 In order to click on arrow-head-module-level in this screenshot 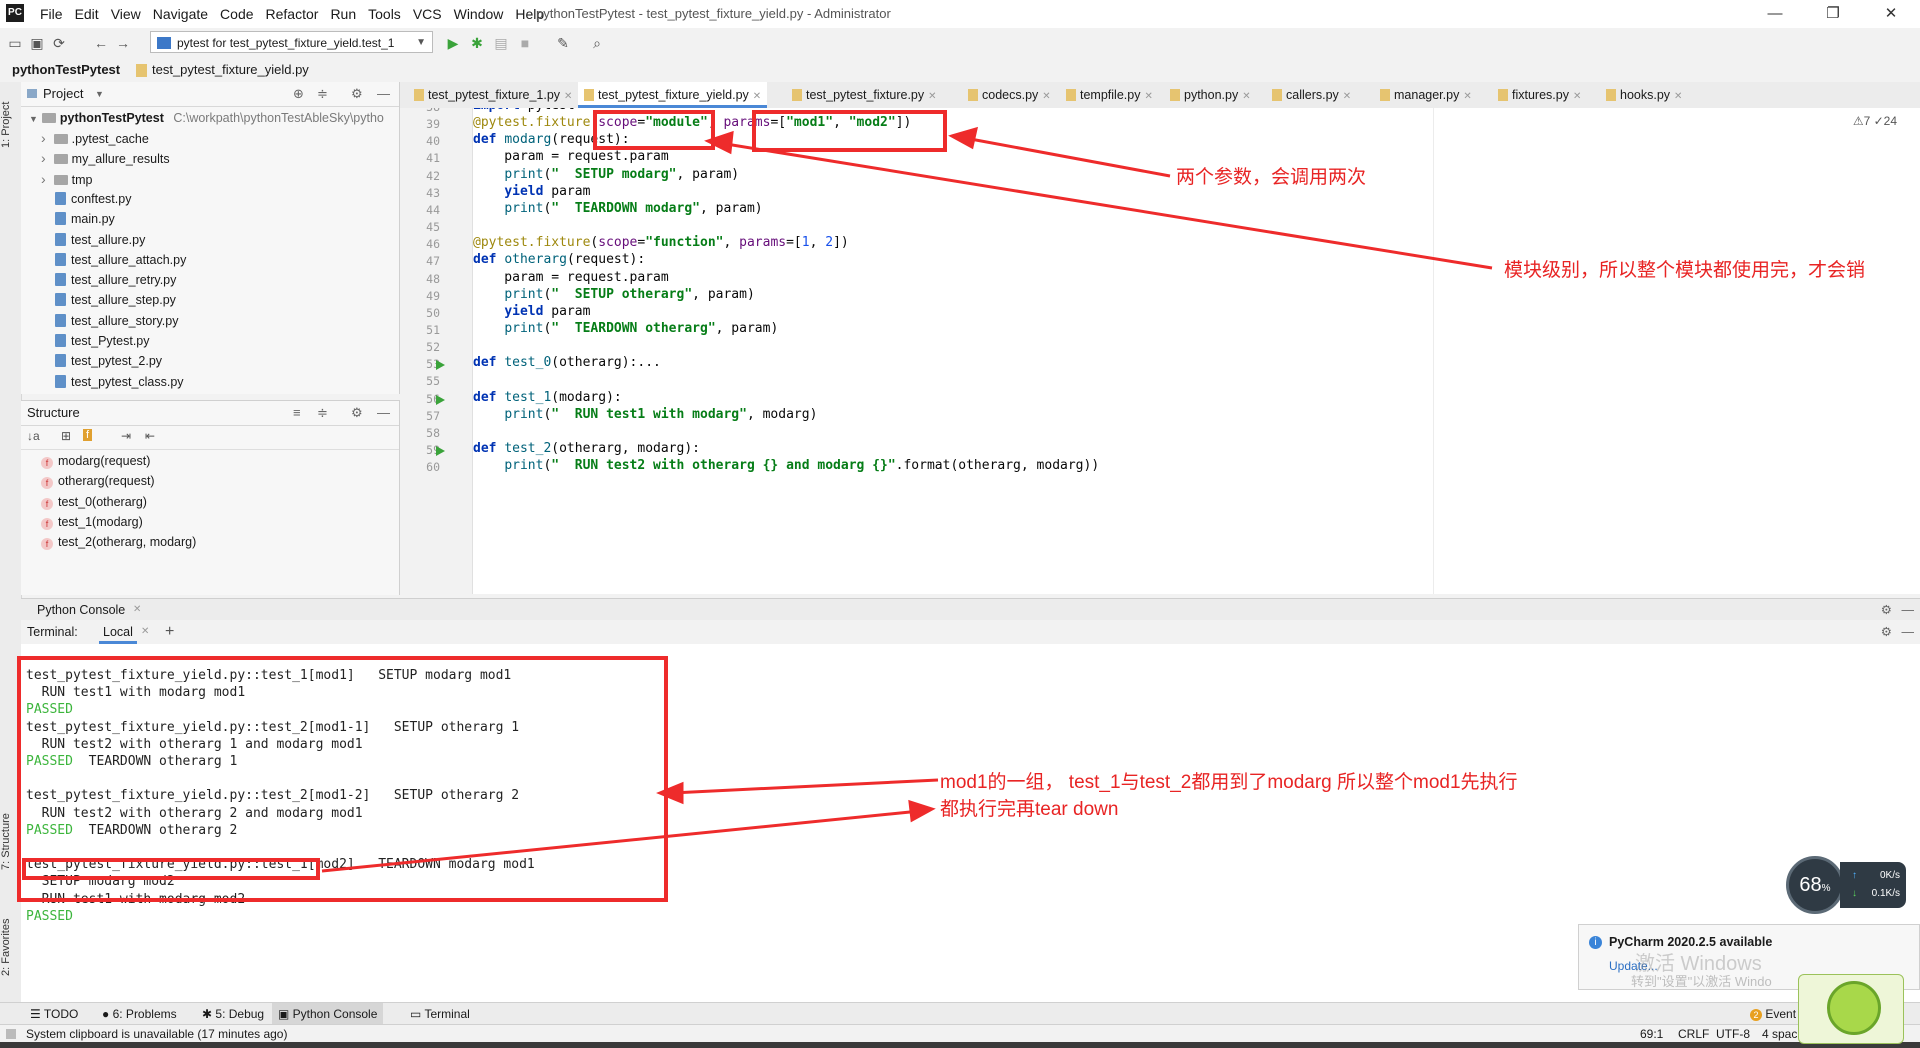, I will do `click(719, 142)`.